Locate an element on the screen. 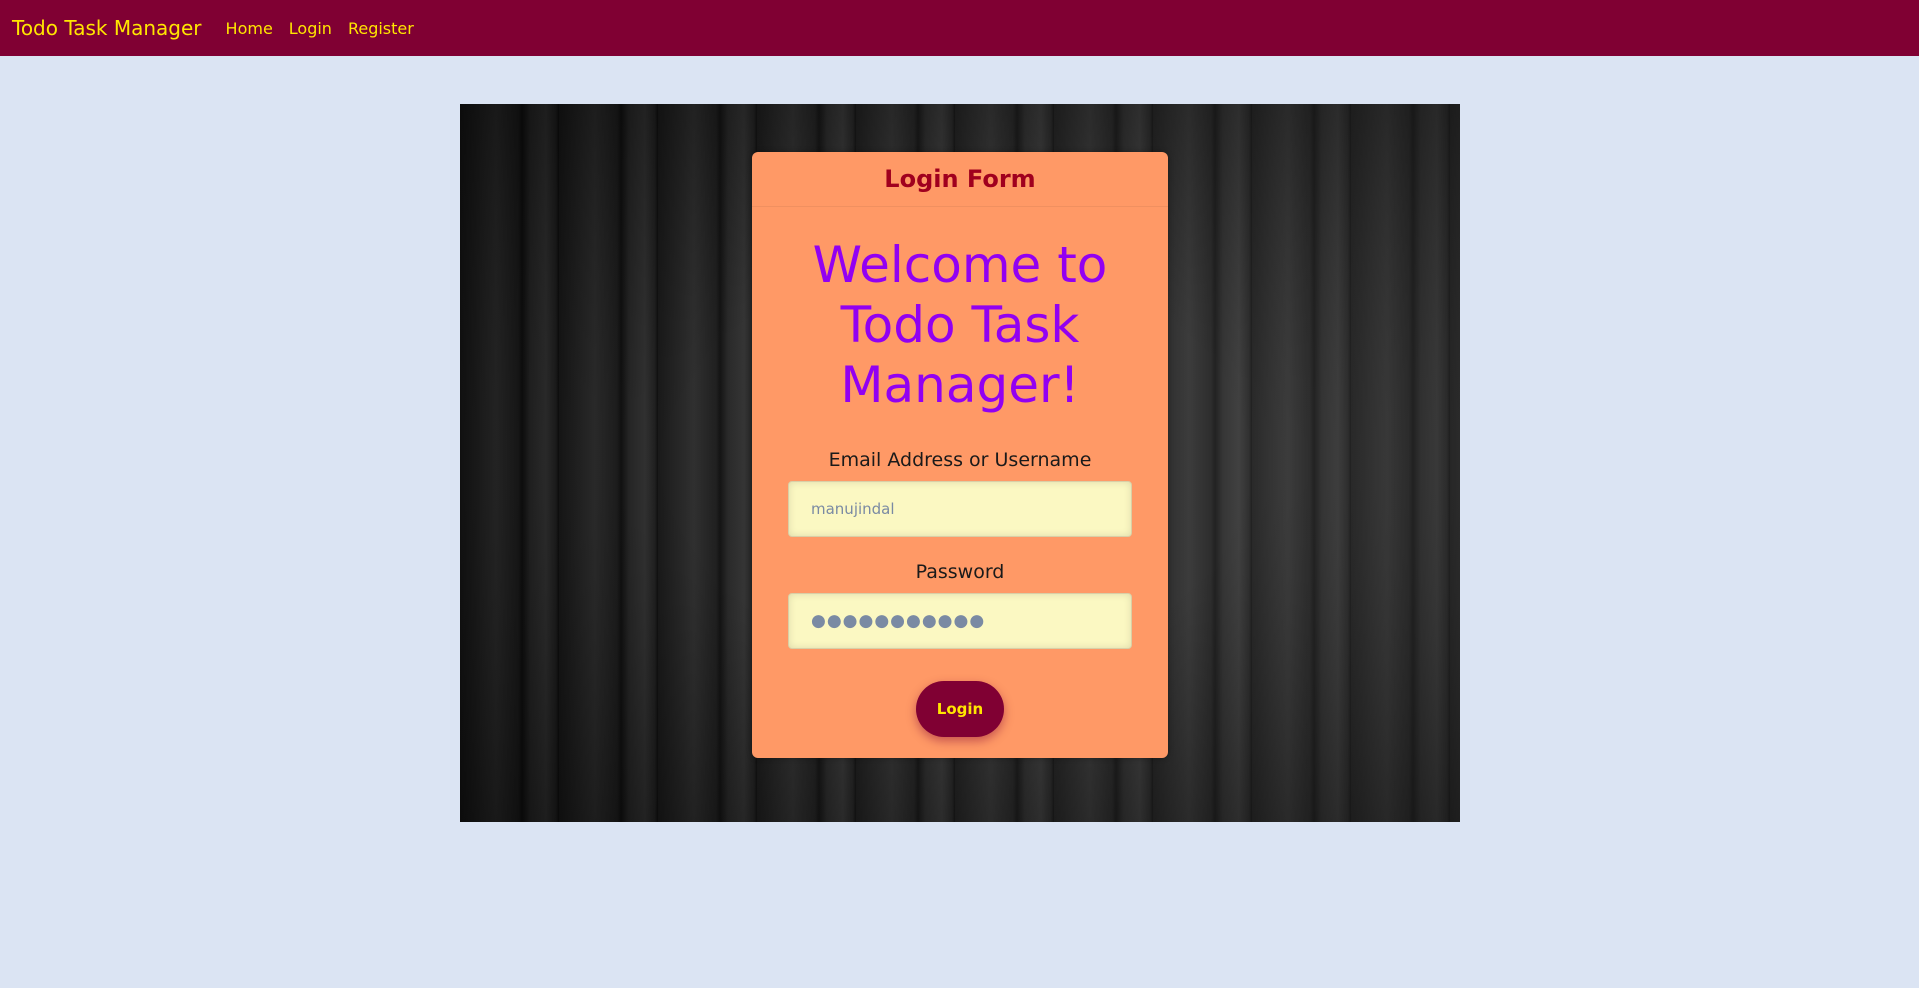 This screenshot has width=1919, height=988. email-username-input is located at coordinates (960, 509).